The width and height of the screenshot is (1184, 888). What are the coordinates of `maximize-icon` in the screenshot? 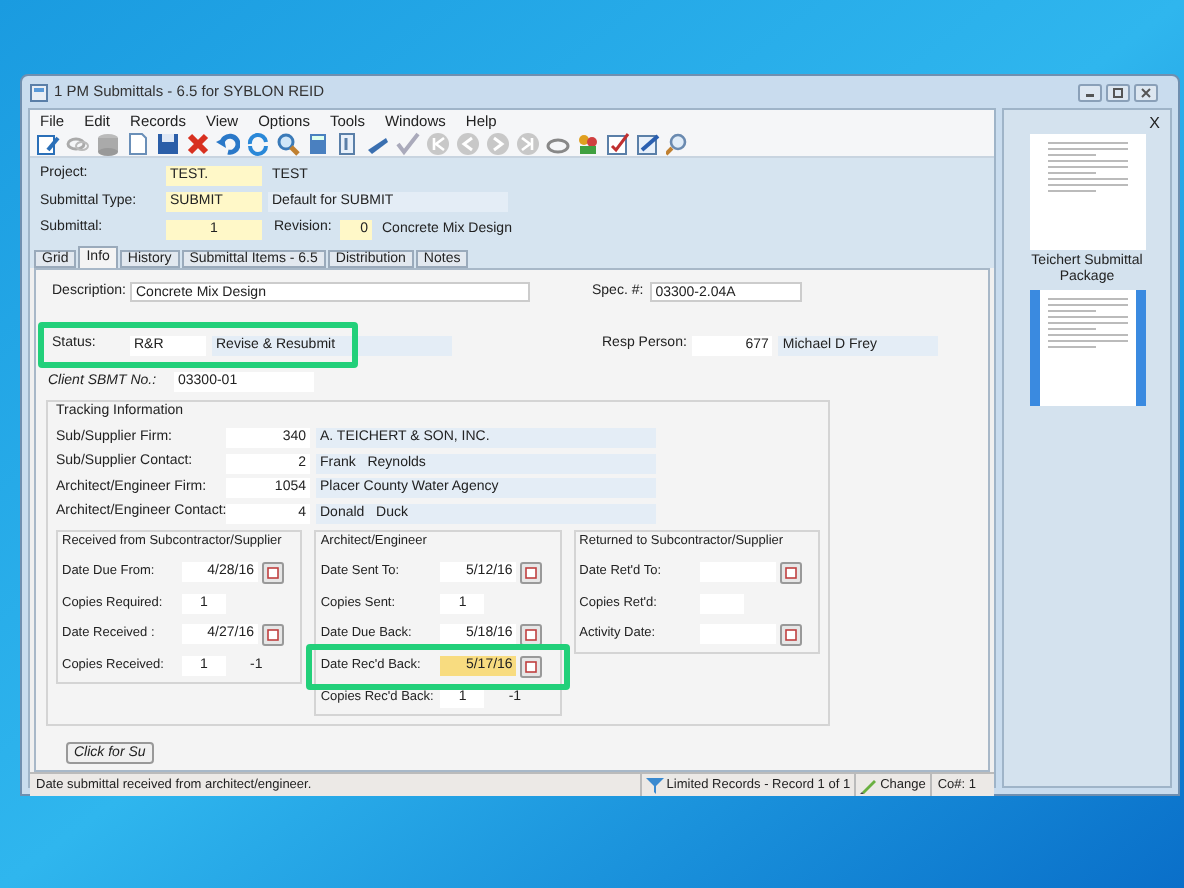 It's located at (1118, 92).